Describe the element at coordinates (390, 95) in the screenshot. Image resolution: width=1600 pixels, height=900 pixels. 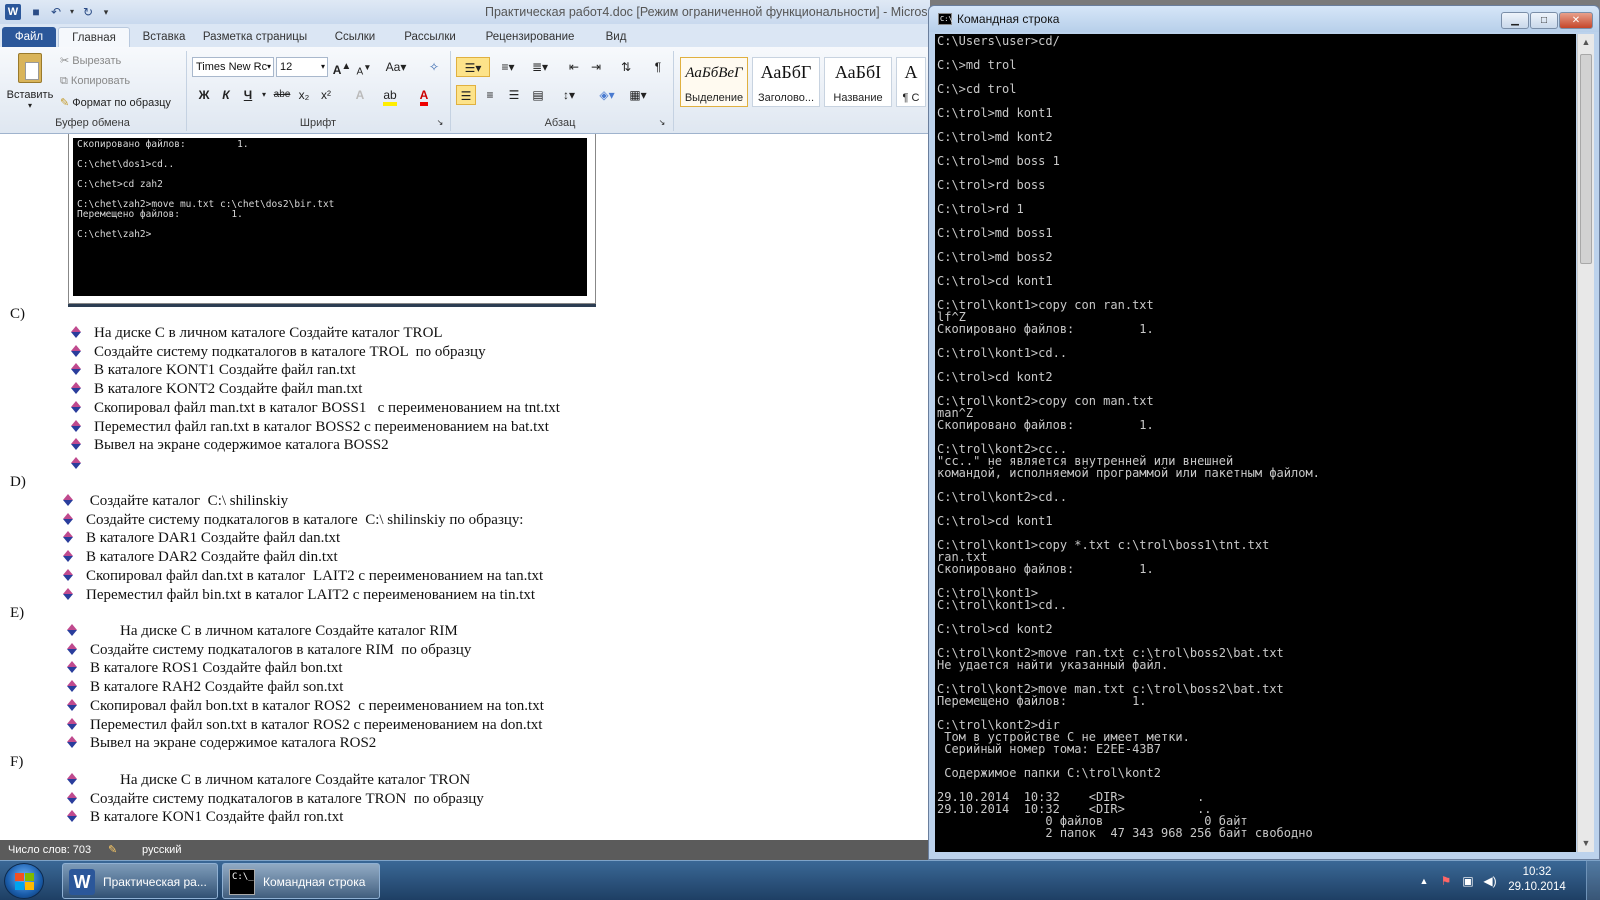
I see `highlight-button: ab` at that location.